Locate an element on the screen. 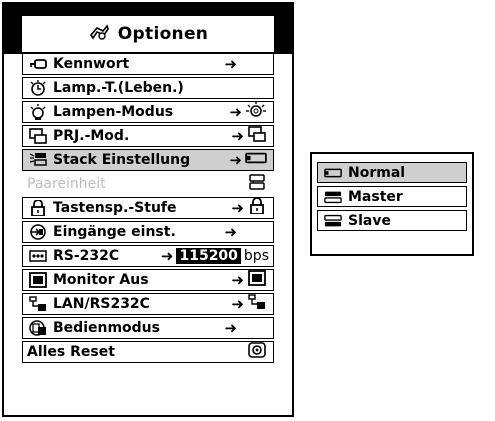 The width and height of the screenshot is (495, 421). menu-item-label: PRJ.-Mod. is located at coordinates (91, 136).